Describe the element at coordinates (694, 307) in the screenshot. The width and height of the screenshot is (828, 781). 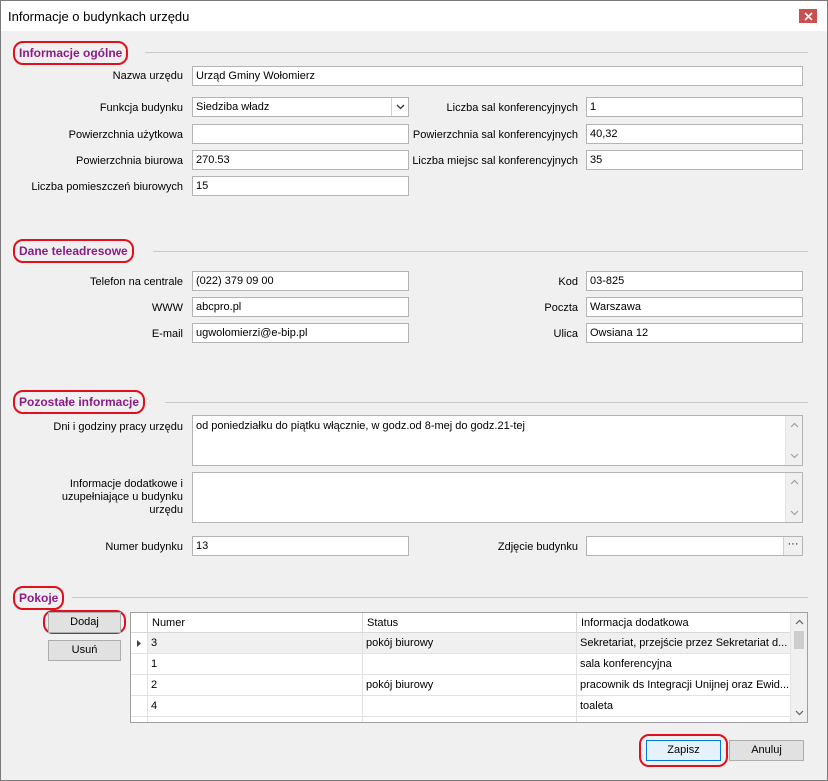
I see `post-office-field: Warszawa` at that location.